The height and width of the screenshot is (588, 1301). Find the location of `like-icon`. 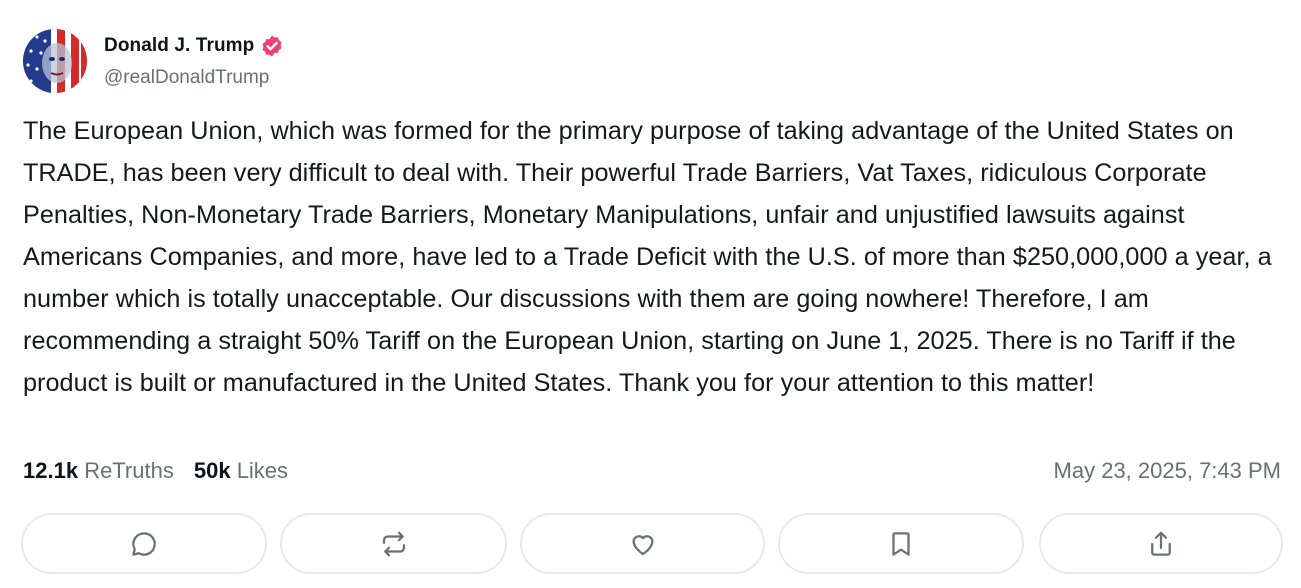

like-icon is located at coordinates (642, 544).